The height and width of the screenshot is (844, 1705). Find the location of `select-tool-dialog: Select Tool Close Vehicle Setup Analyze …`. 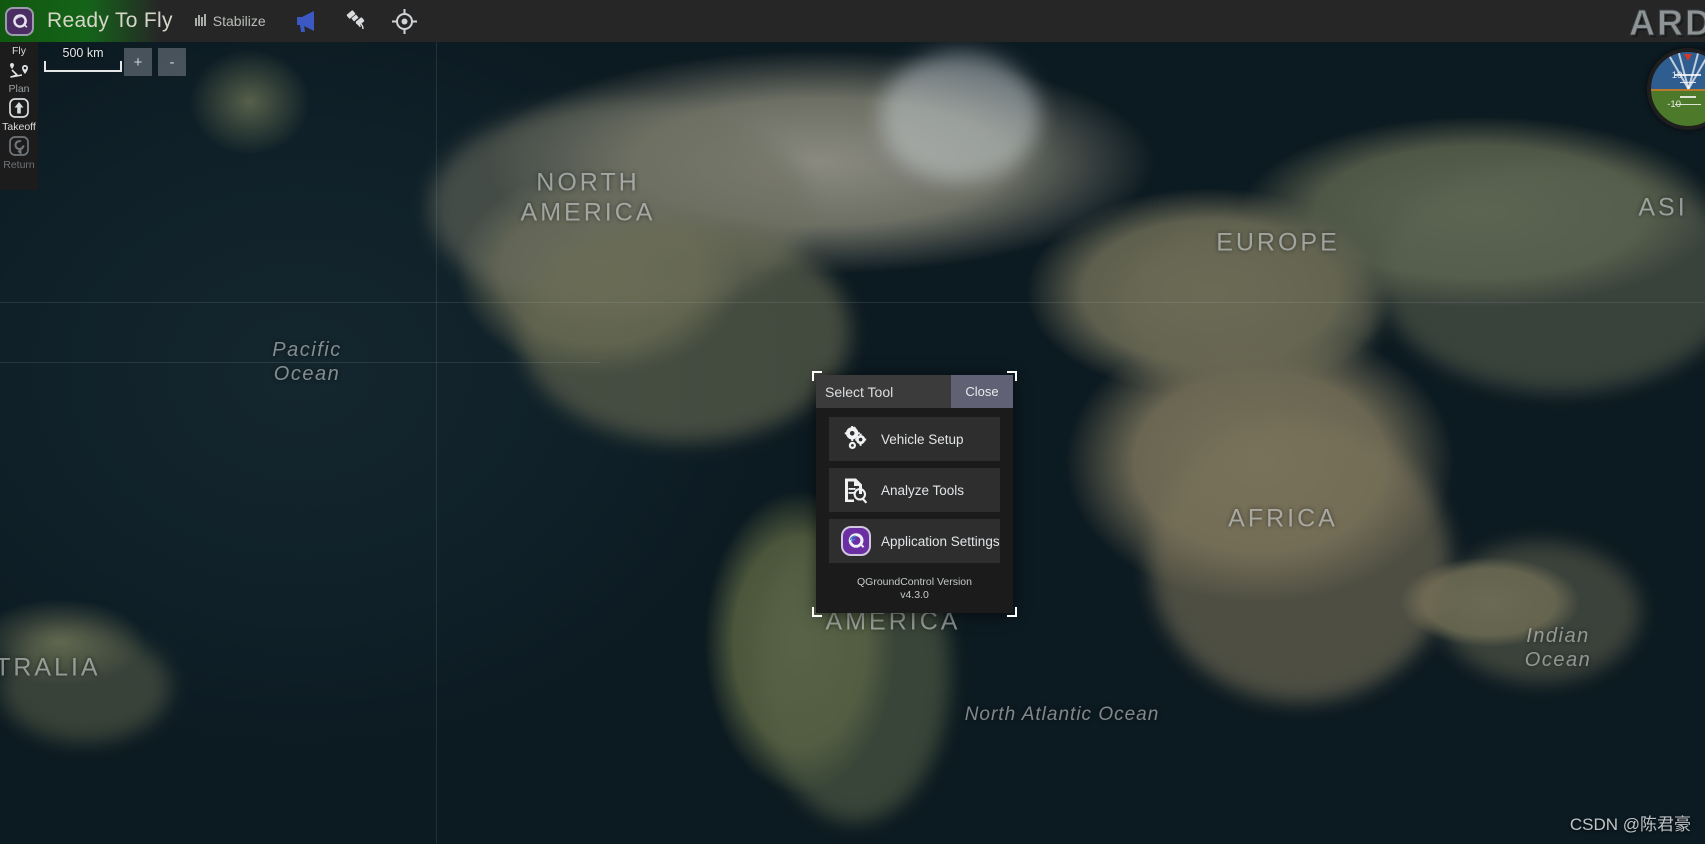

select-tool-dialog: Select Tool Close Vehicle Setup Analyze … is located at coordinates (914, 494).